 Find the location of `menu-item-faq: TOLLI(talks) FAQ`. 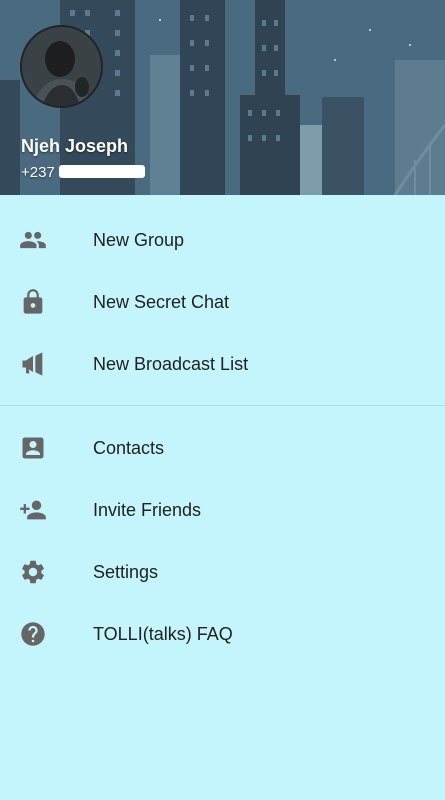

menu-item-faq: TOLLI(talks) FAQ is located at coordinates (222, 634).